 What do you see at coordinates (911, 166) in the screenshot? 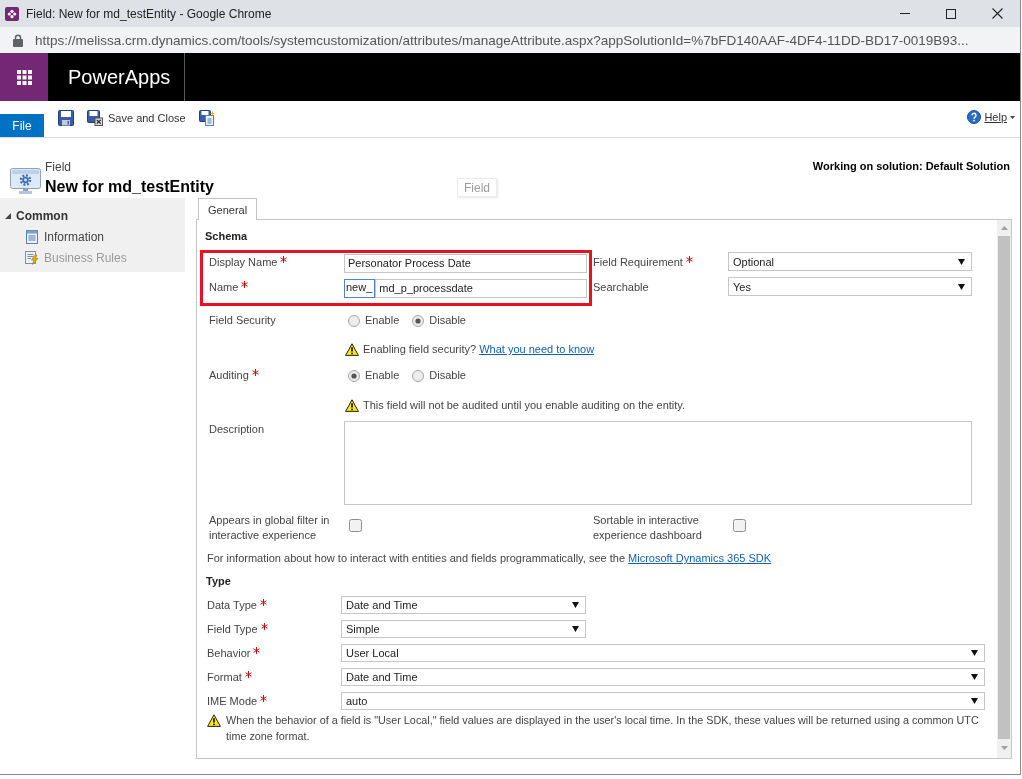
I see `solution-label: Working on solution: Default Solution` at bounding box center [911, 166].